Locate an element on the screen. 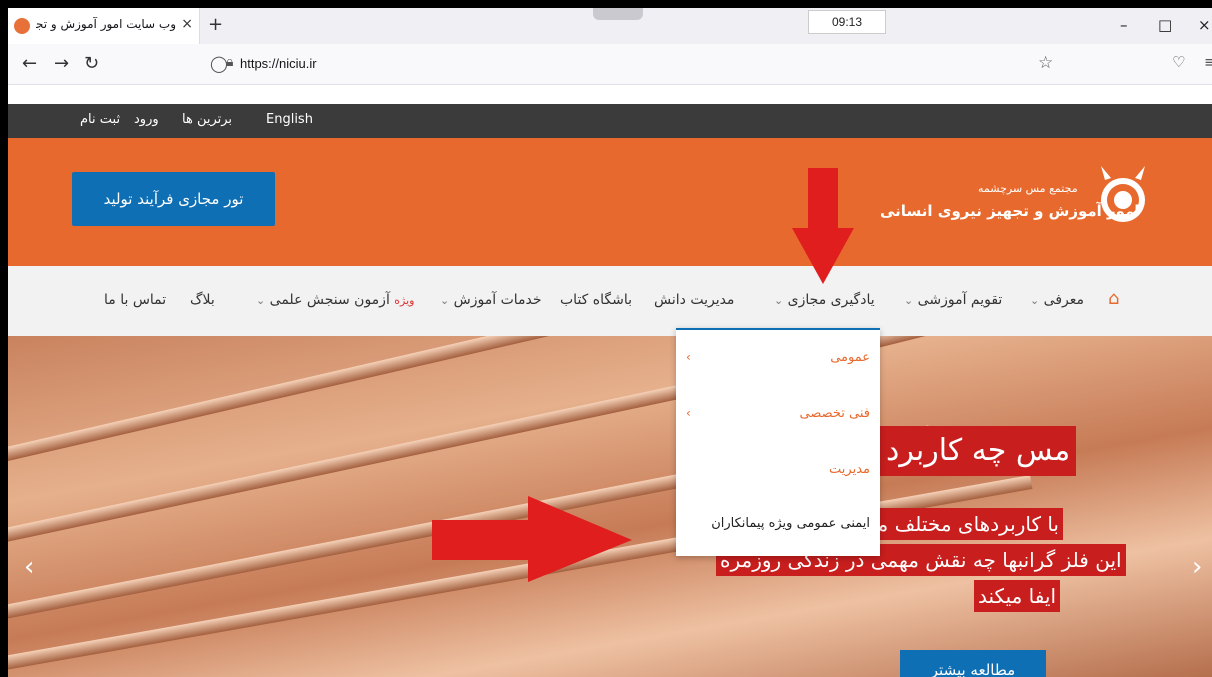 This screenshot has width=1212, height=677. tab-title: وب سایت امور آموزش و تجهیز نی is located at coordinates (106, 24).